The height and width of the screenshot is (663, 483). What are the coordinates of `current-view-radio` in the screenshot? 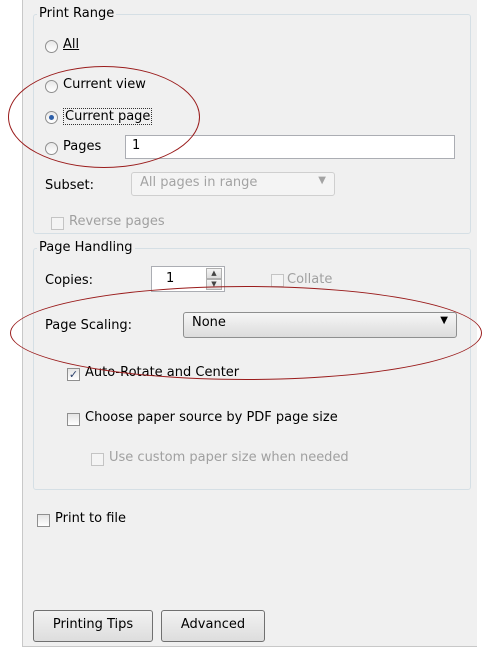 It's located at (51, 86).